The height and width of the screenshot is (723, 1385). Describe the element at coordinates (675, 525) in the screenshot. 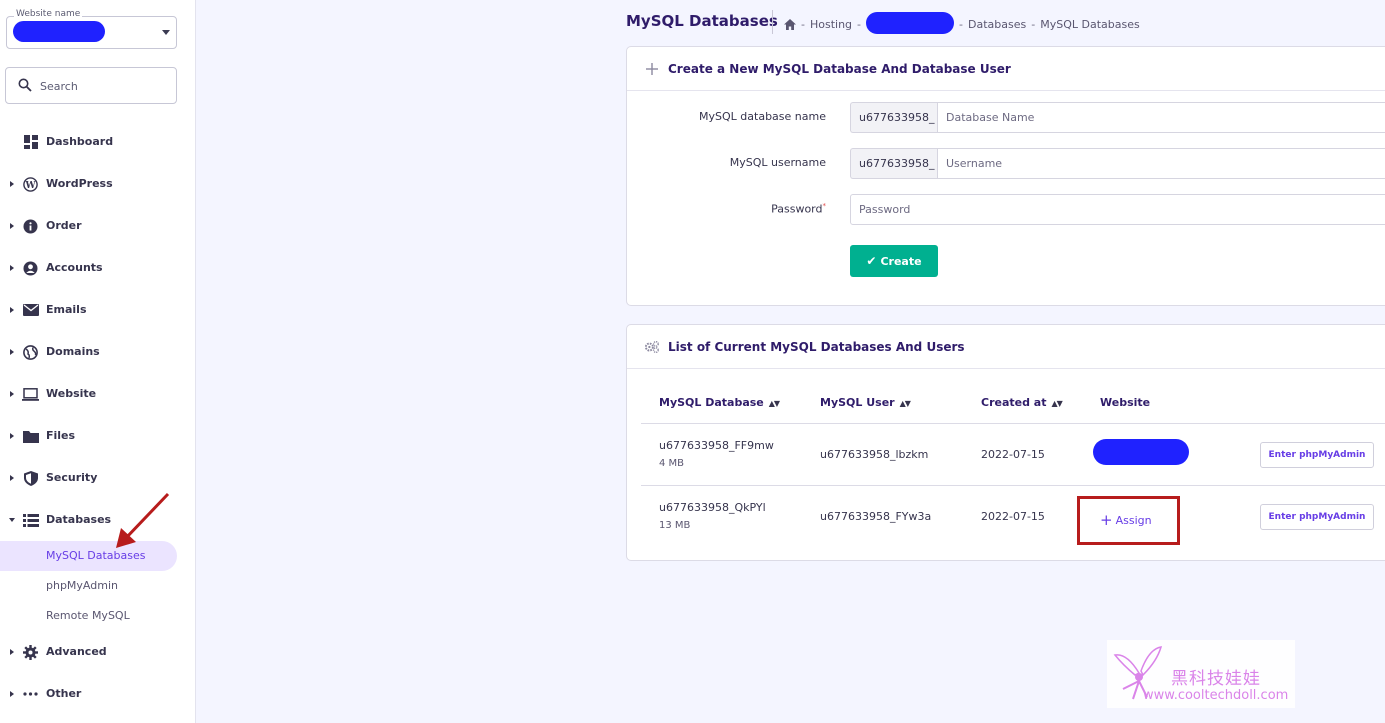

I see `database-size: 13 MB` at that location.